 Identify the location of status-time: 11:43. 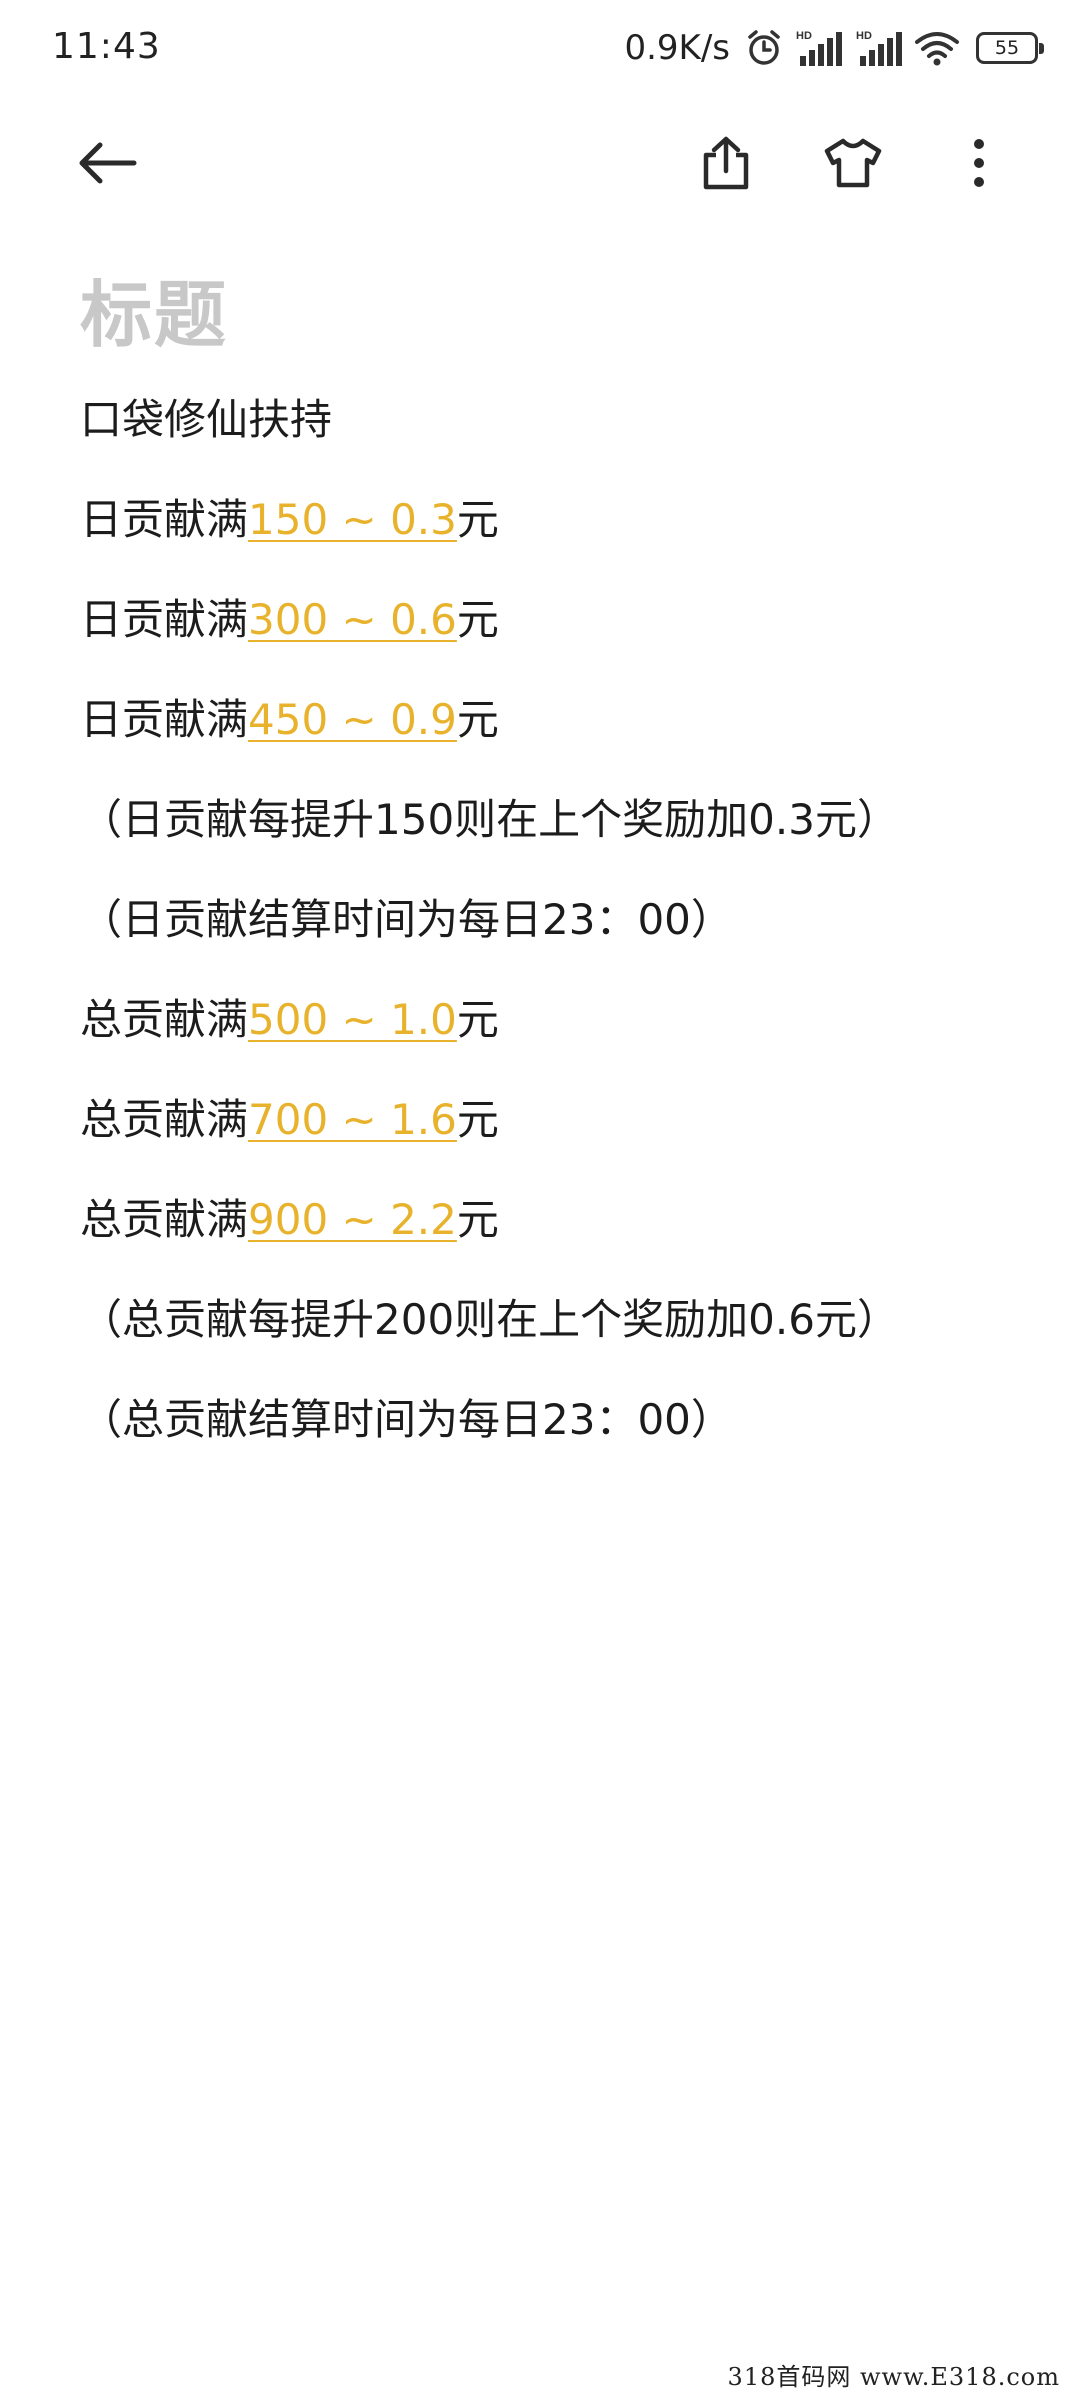
(106, 46).